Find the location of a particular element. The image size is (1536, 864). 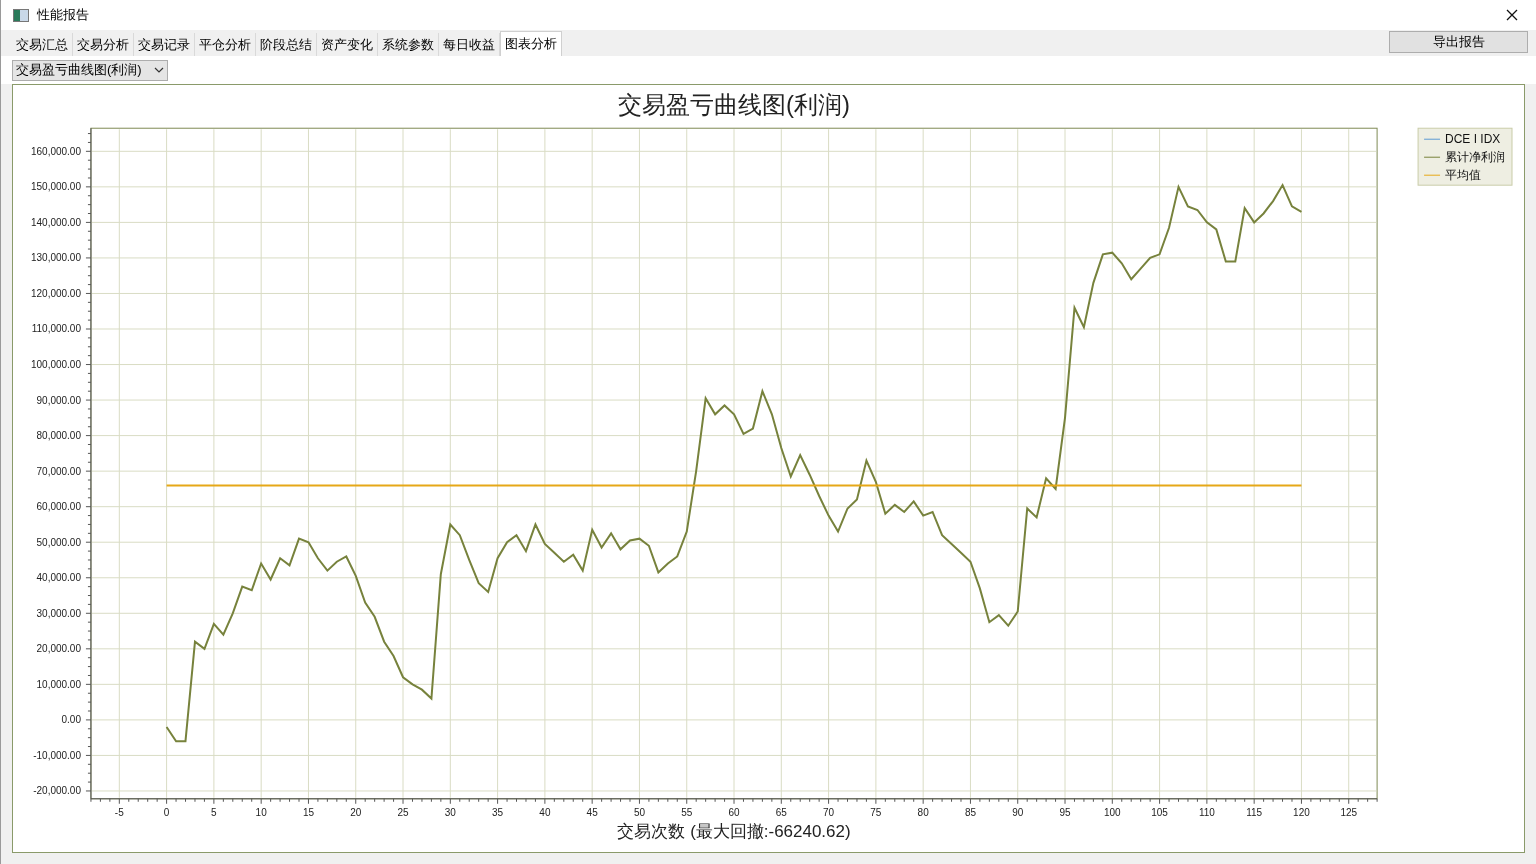

x-tick-label: 0 is located at coordinates (166, 812).